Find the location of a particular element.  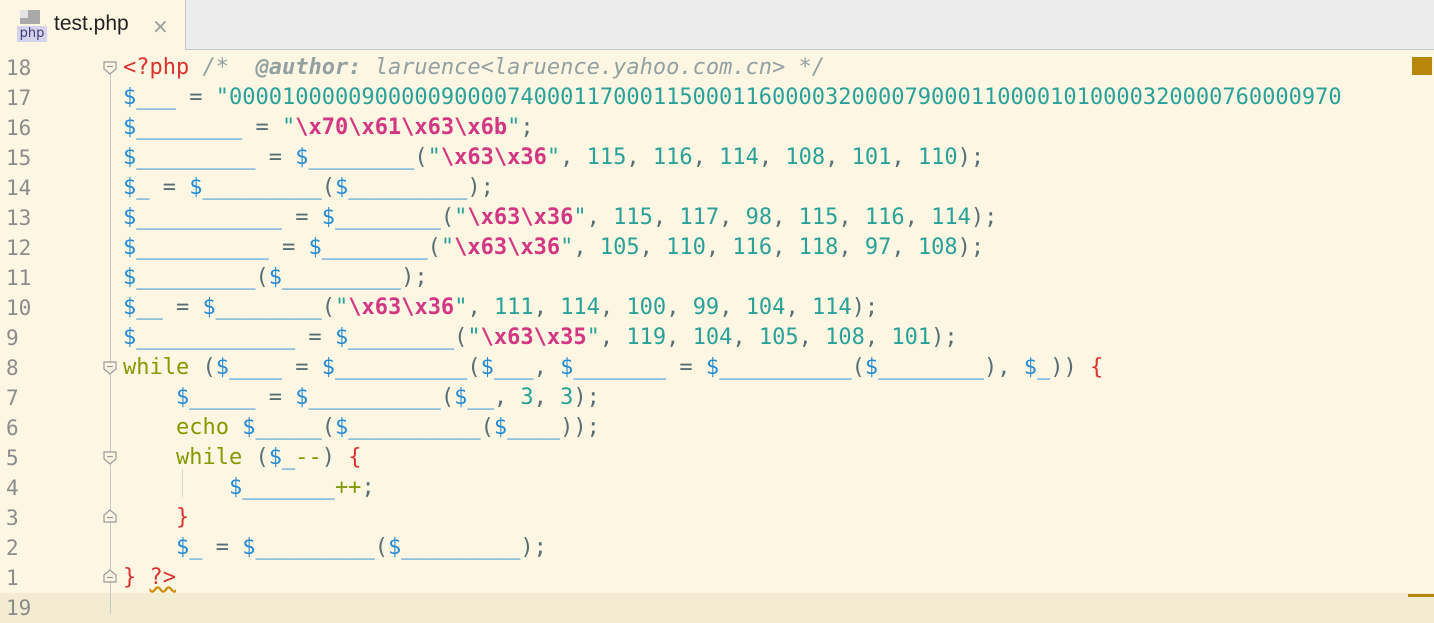

code-text: echo $_____($__________($____)); is located at coordinates (361, 428).